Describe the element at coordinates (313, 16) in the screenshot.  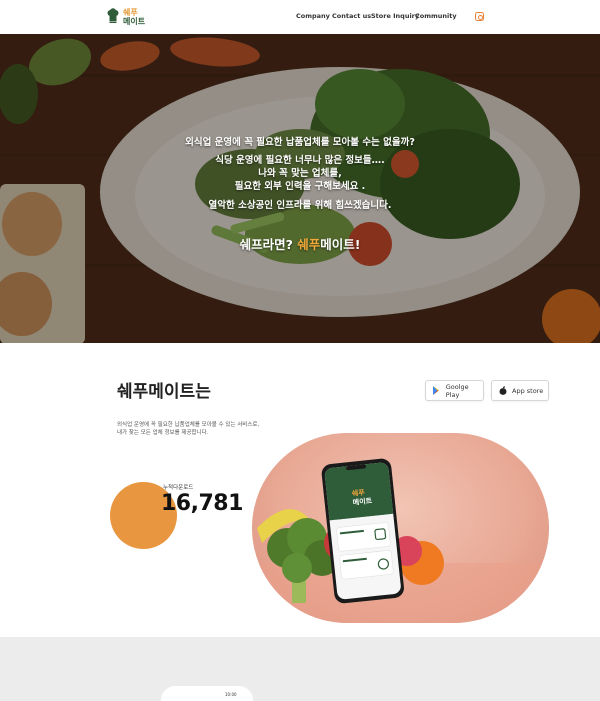
I see `nav-company: Company` at that location.